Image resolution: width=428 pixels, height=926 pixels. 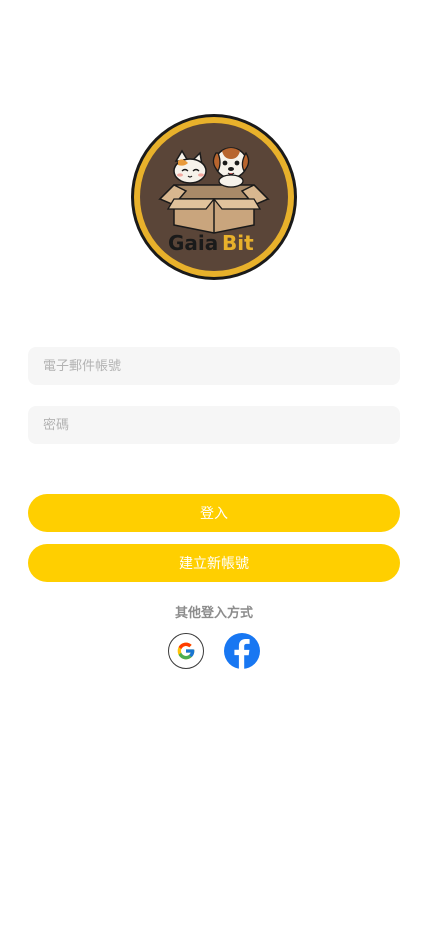 I want to click on svg-text: Bit, so click(x=238, y=243).